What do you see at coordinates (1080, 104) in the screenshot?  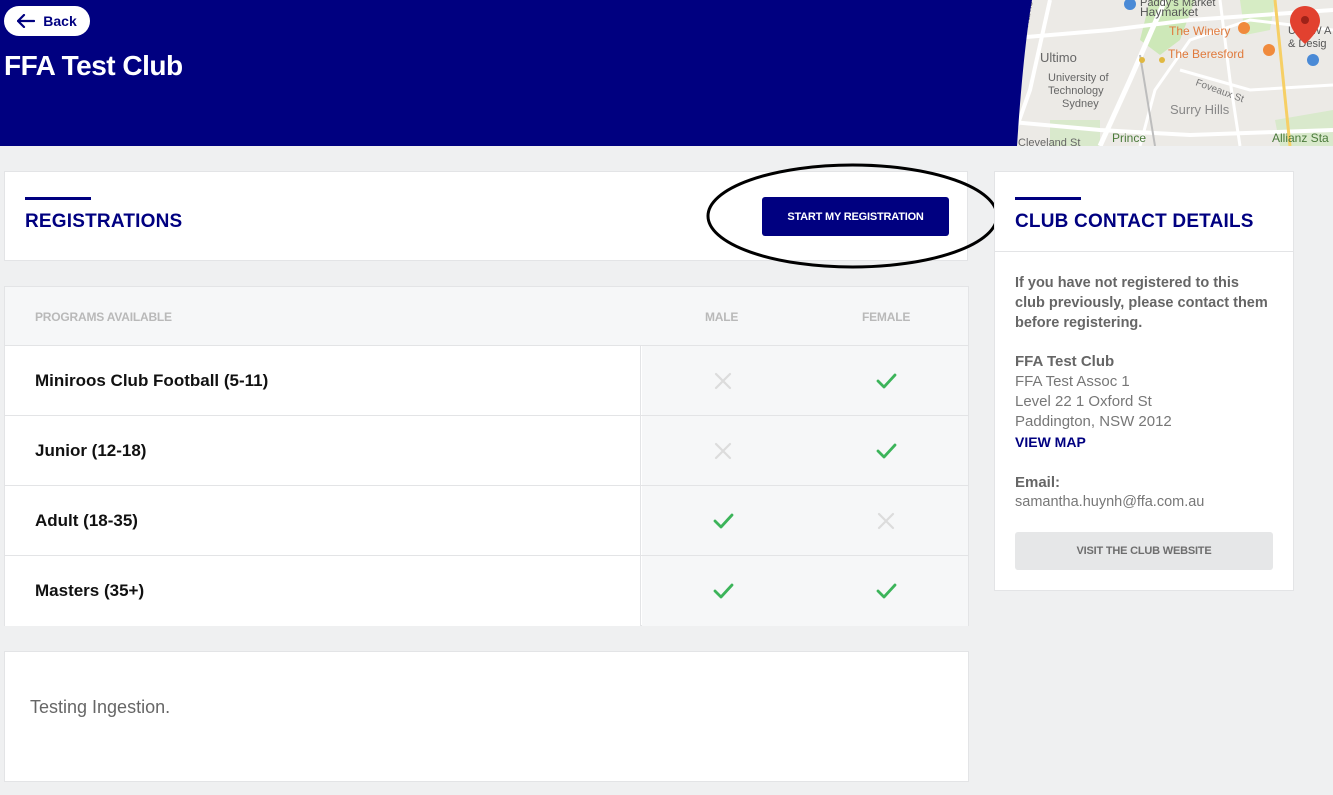 I see `map-label: Sydney` at bounding box center [1080, 104].